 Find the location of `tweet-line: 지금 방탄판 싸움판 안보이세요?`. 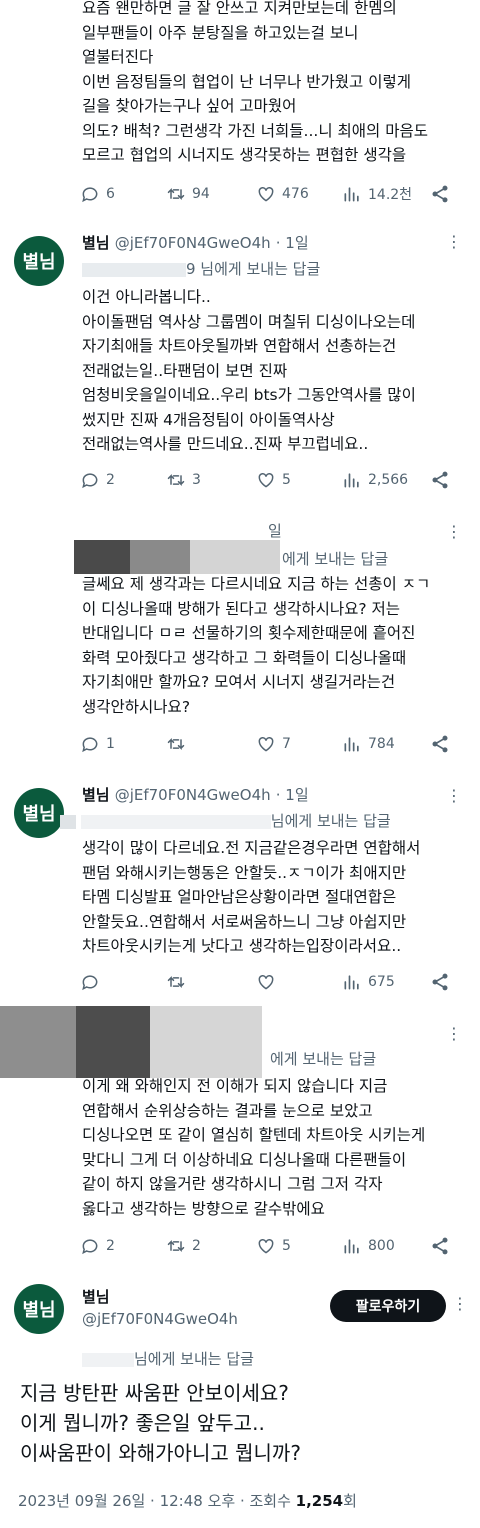

tweet-line: 지금 방탄판 싸움판 안보이세요? is located at coordinates (154, 1393).